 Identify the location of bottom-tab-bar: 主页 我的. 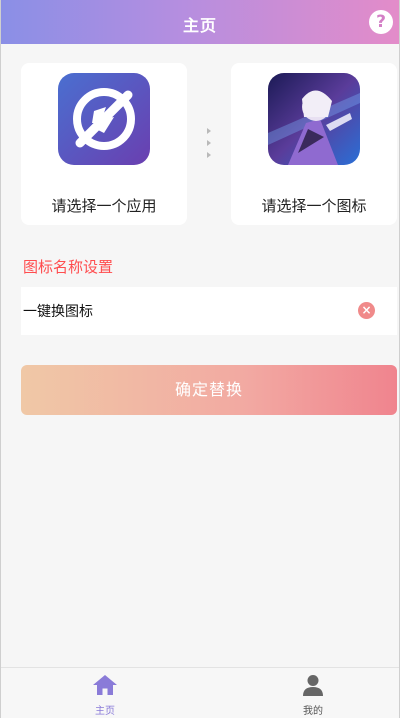
(200, 692).